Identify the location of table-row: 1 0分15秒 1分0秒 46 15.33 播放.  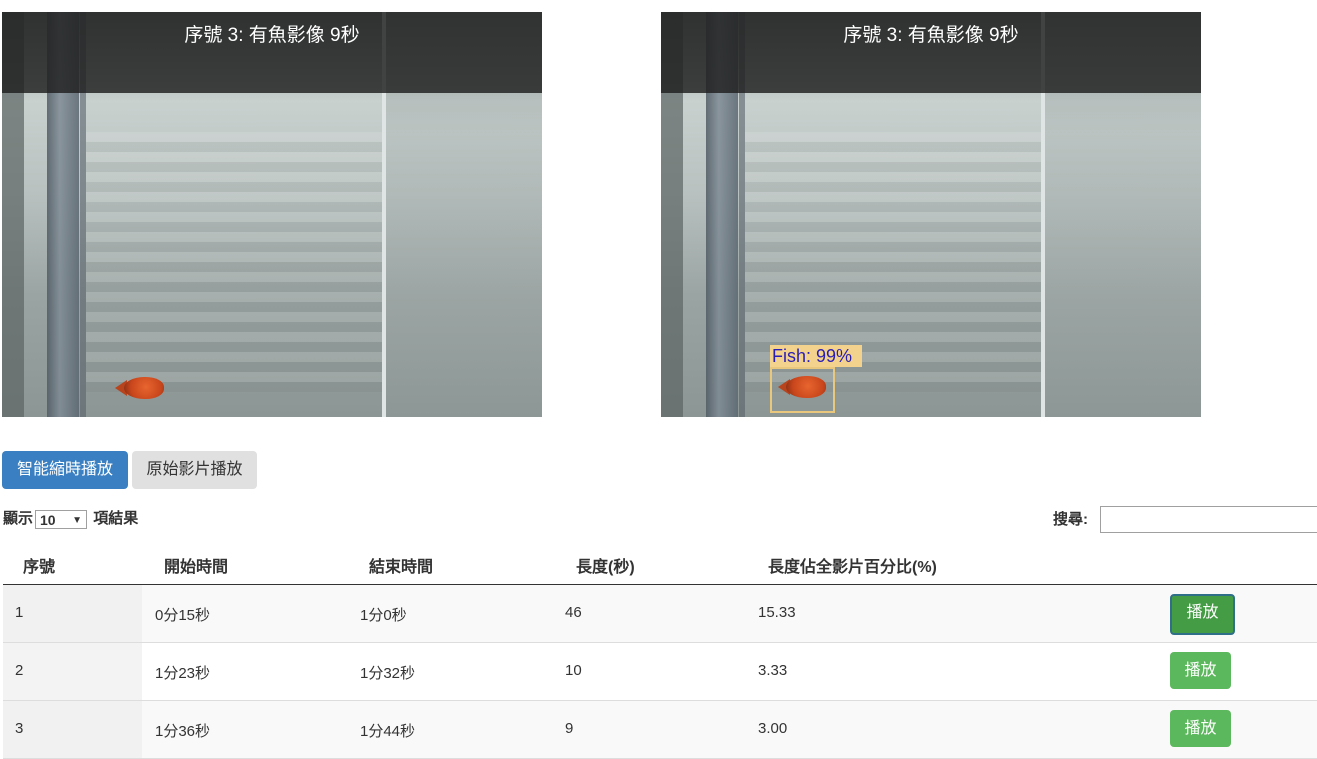
(660, 614).